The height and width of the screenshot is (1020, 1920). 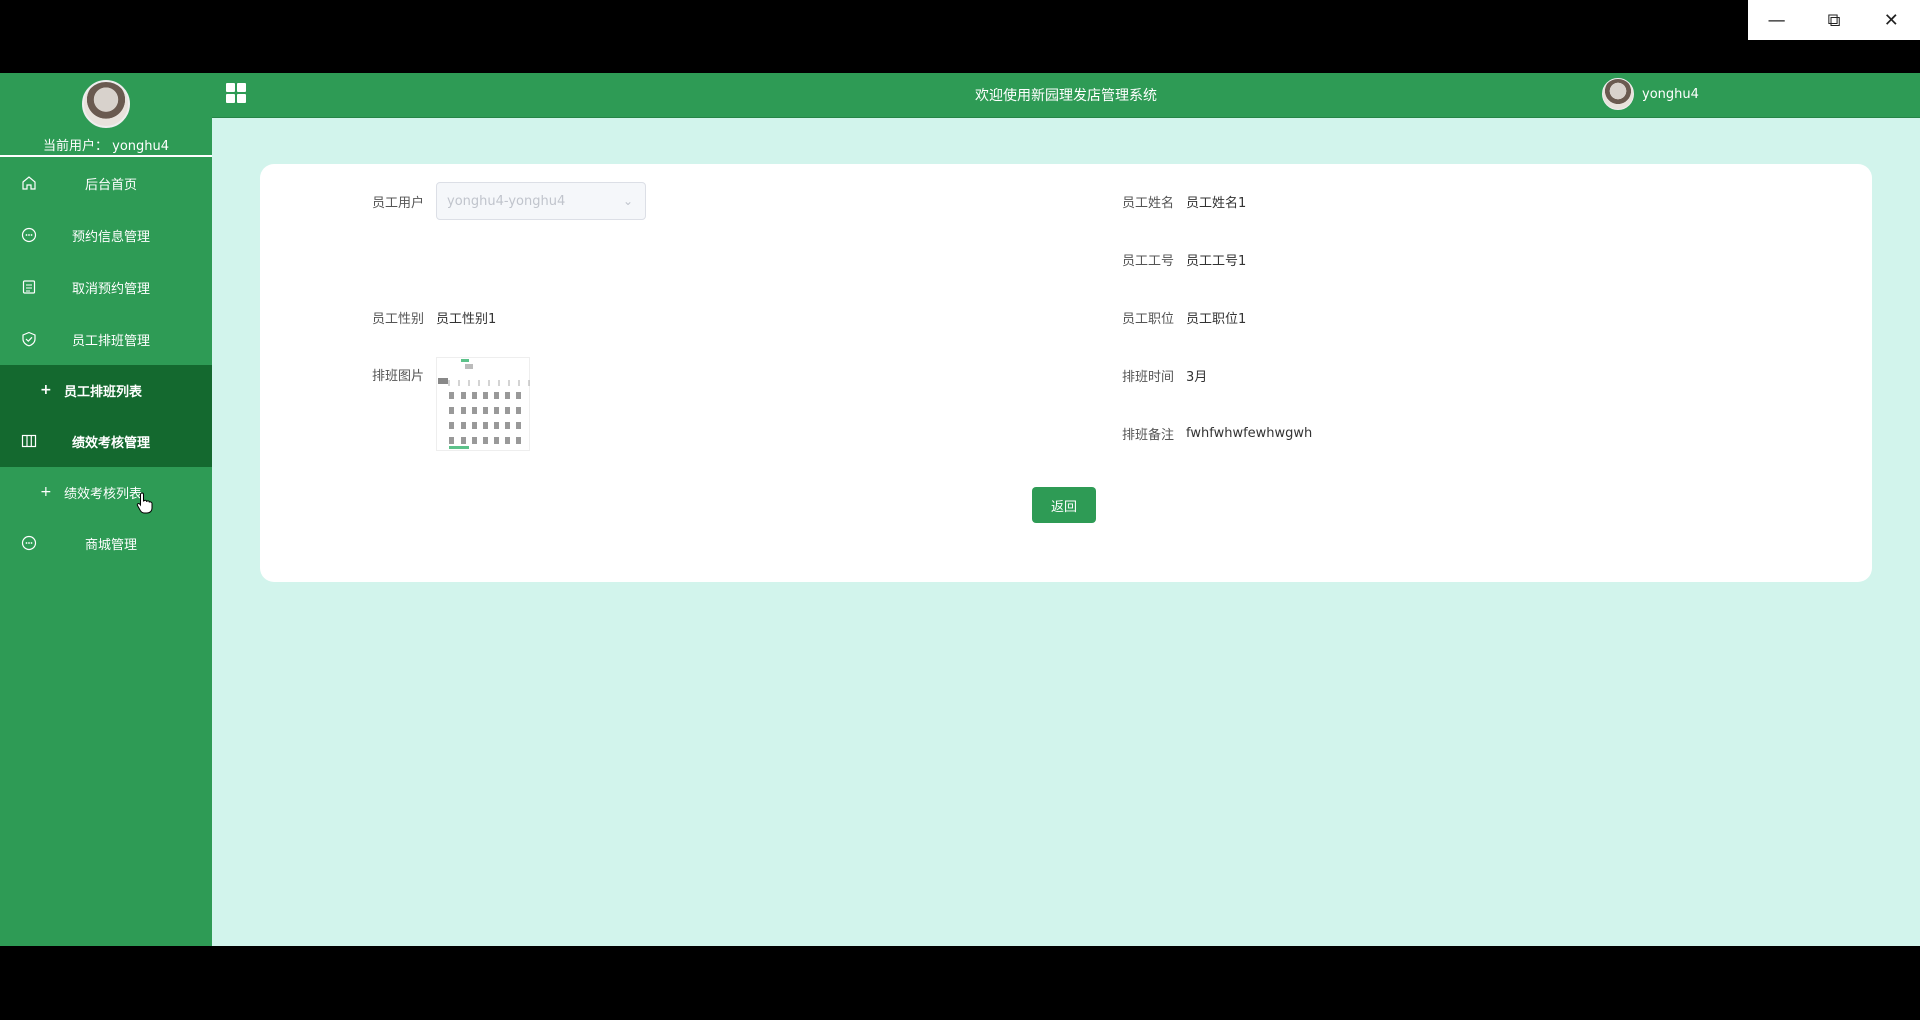 I want to click on back-button: 返回, so click(x=1064, y=505).